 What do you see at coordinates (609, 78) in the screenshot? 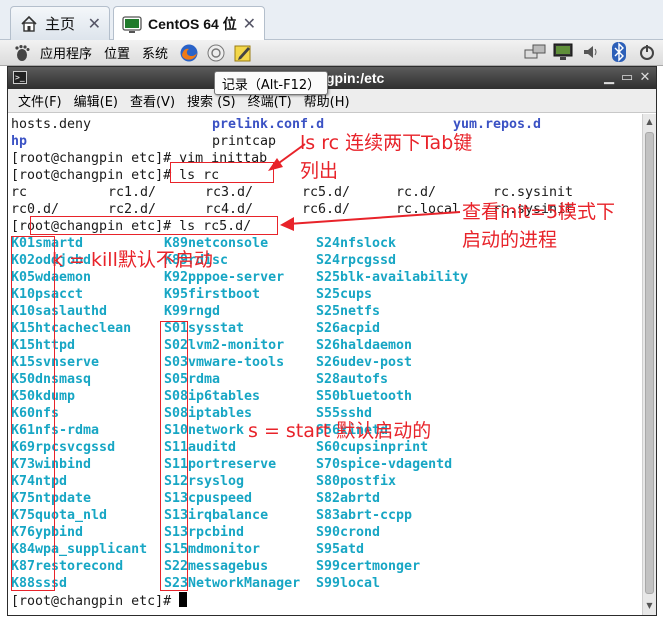
I see `minimize-icon: ▁` at bounding box center [609, 78].